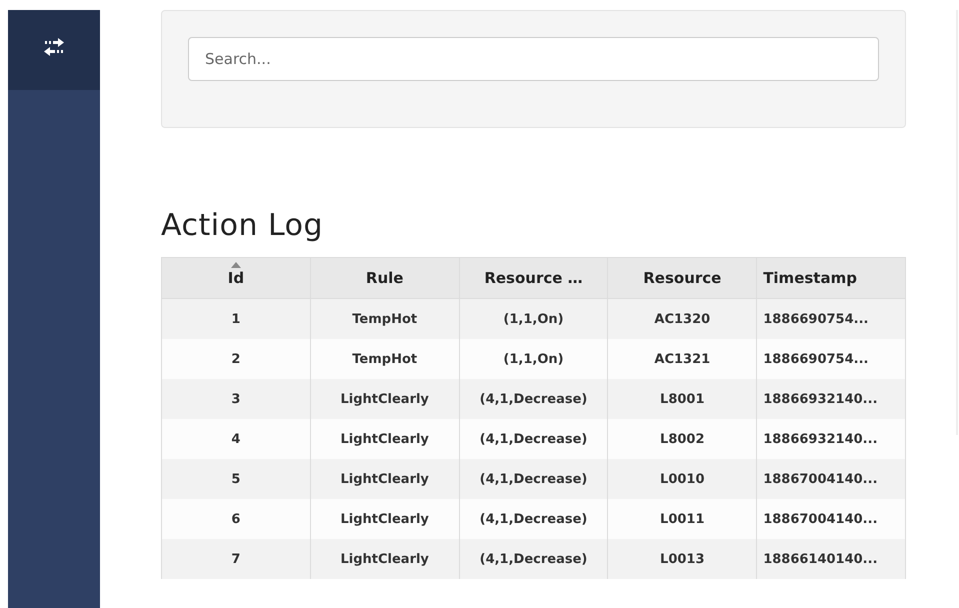 Image resolution: width=959 pixels, height=608 pixels. I want to click on table-cell: 3, so click(236, 399).